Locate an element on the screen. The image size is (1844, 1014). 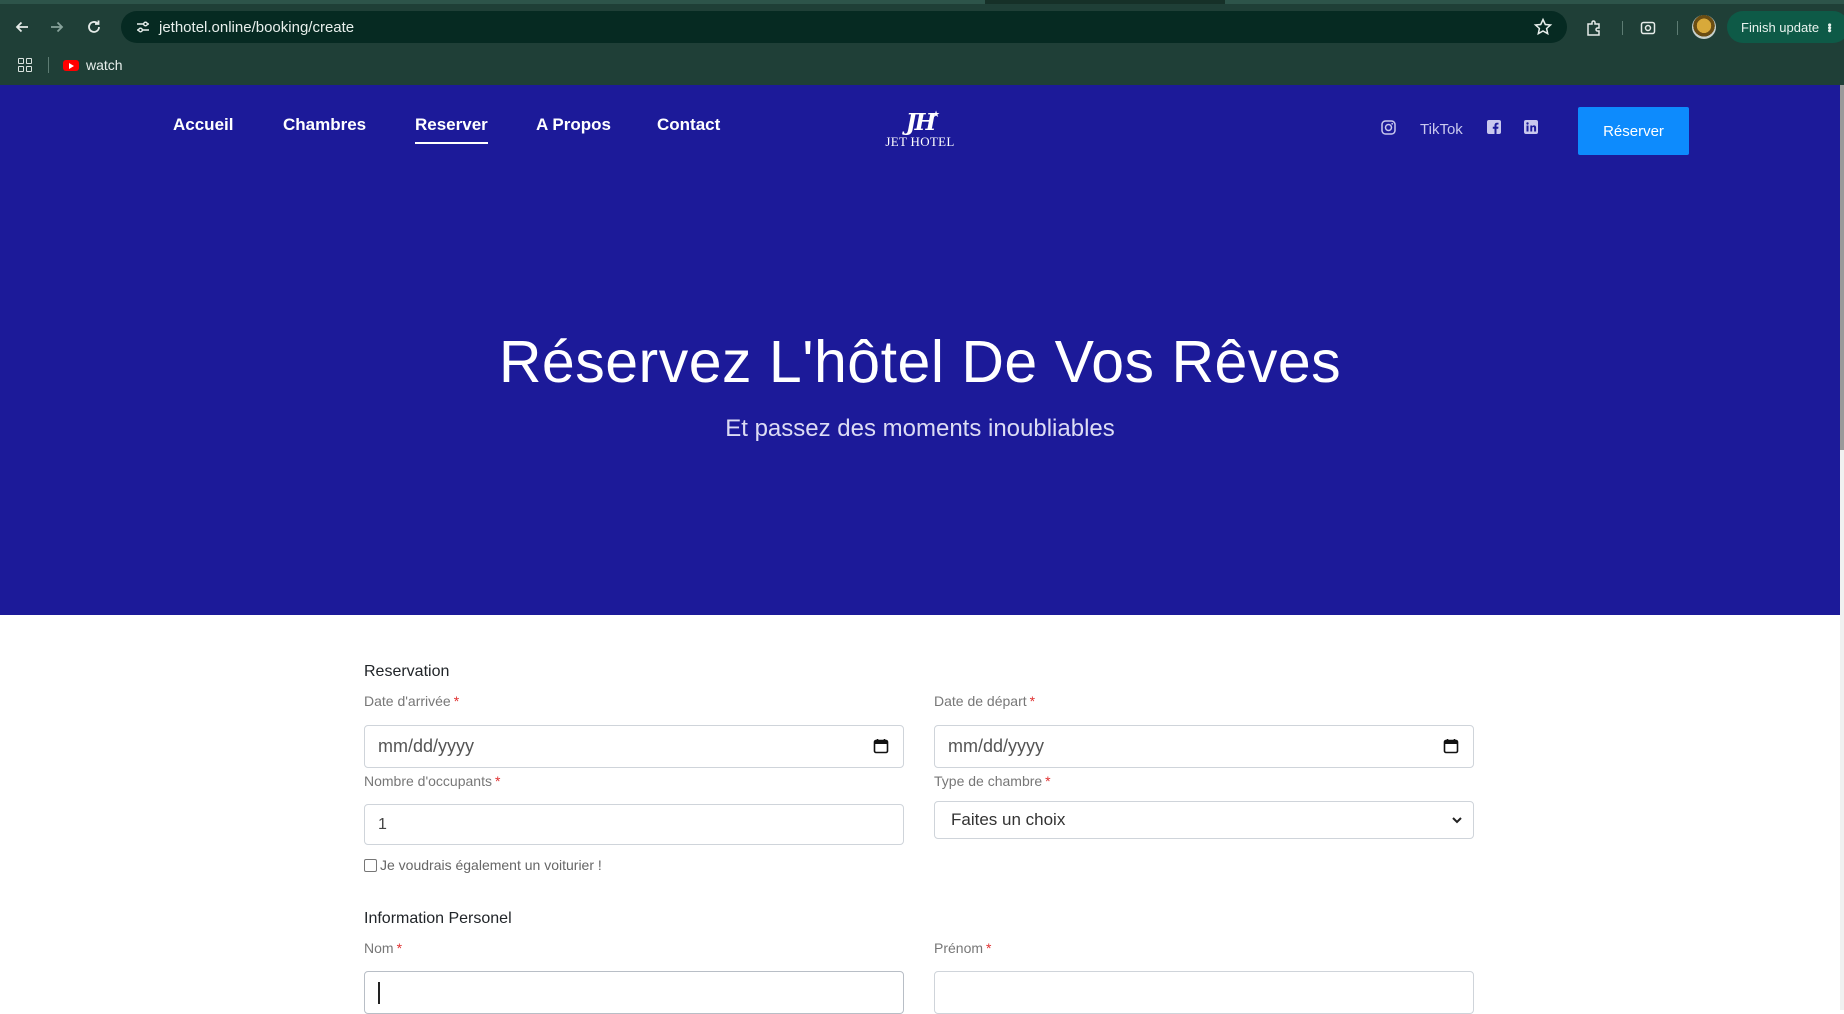
room-type-label: Type de chambre * is located at coordinates (992, 781).